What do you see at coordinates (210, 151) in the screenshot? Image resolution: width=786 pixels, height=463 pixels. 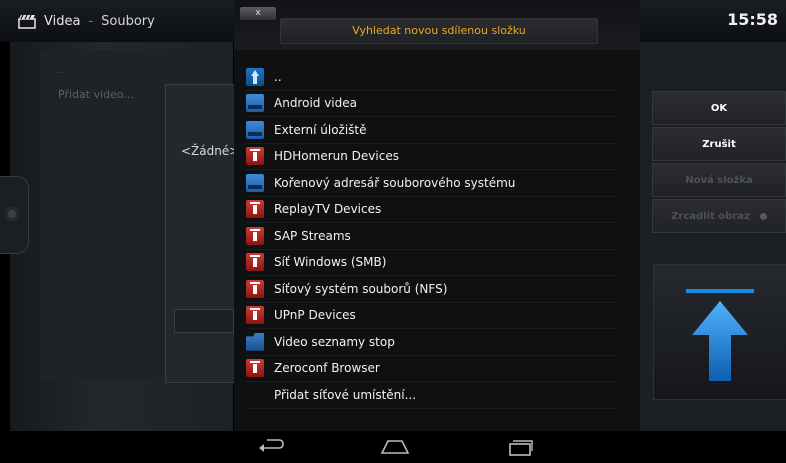 I see `background-none-option: <Žádné>` at bounding box center [210, 151].